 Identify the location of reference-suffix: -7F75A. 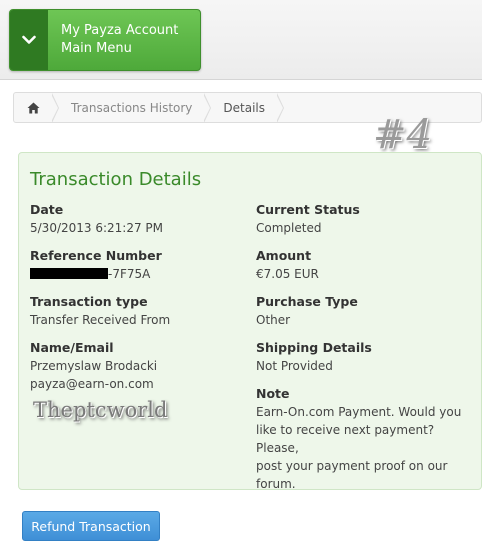
(129, 274).